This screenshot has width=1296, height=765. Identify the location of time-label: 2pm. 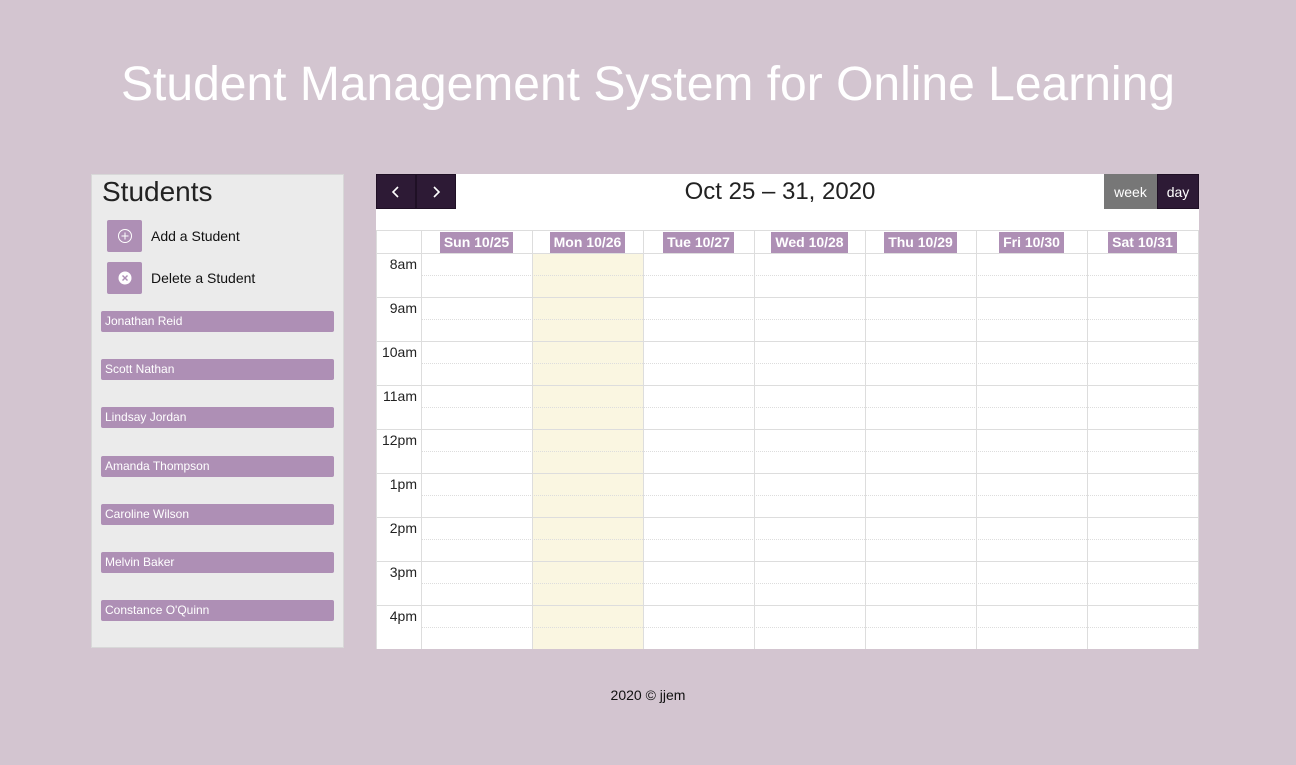
(403, 528).